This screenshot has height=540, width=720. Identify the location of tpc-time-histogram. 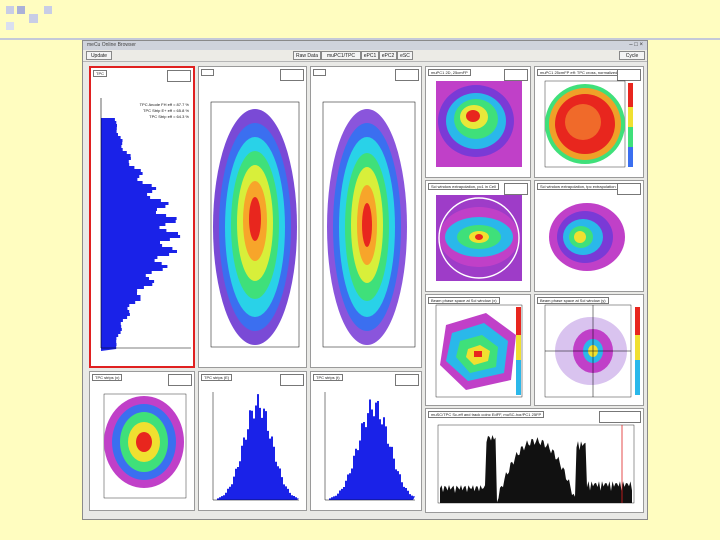
(369, 446).